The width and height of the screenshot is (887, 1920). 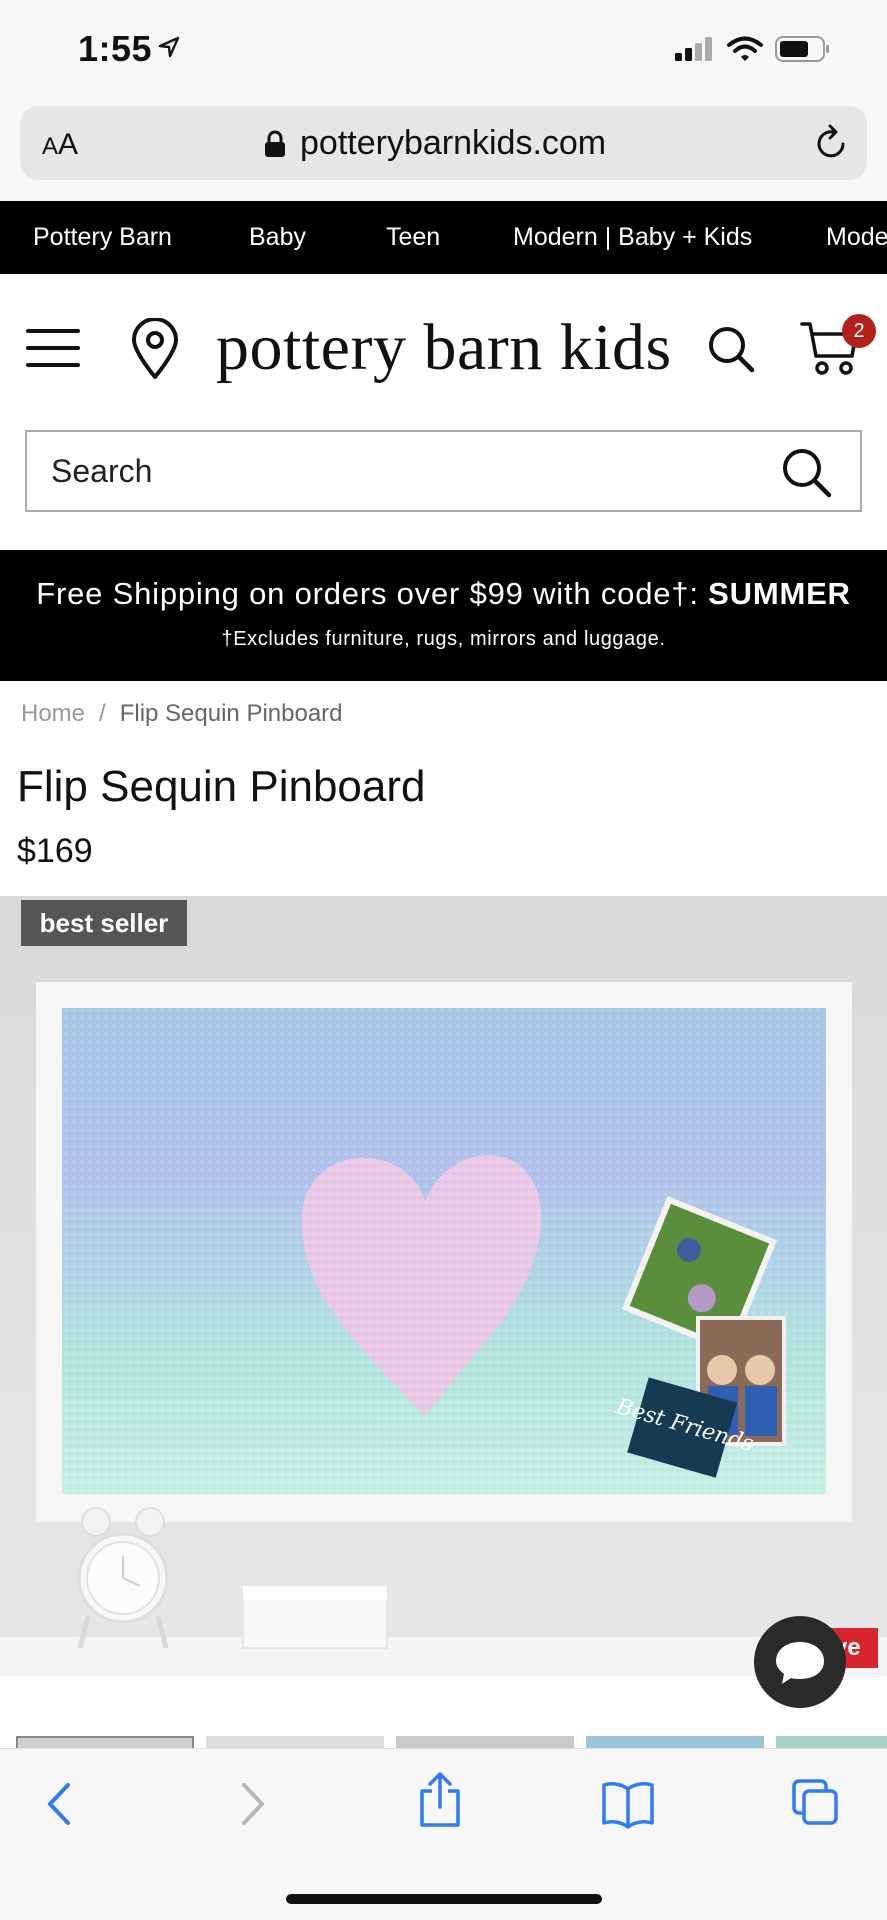 I want to click on search-bar, so click(x=443, y=471).